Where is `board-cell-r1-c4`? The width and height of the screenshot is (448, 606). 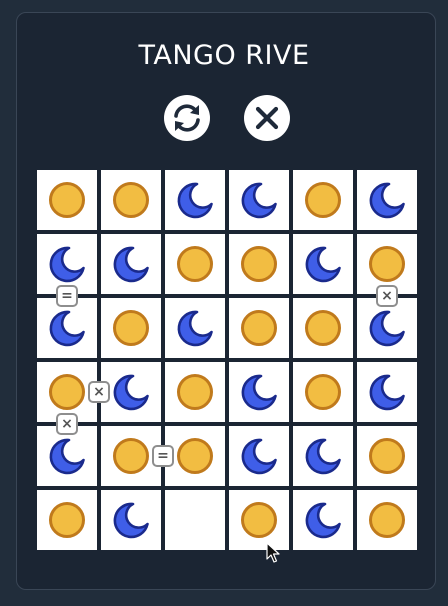 board-cell-r1-c4 is located at coordinates (259, 200).